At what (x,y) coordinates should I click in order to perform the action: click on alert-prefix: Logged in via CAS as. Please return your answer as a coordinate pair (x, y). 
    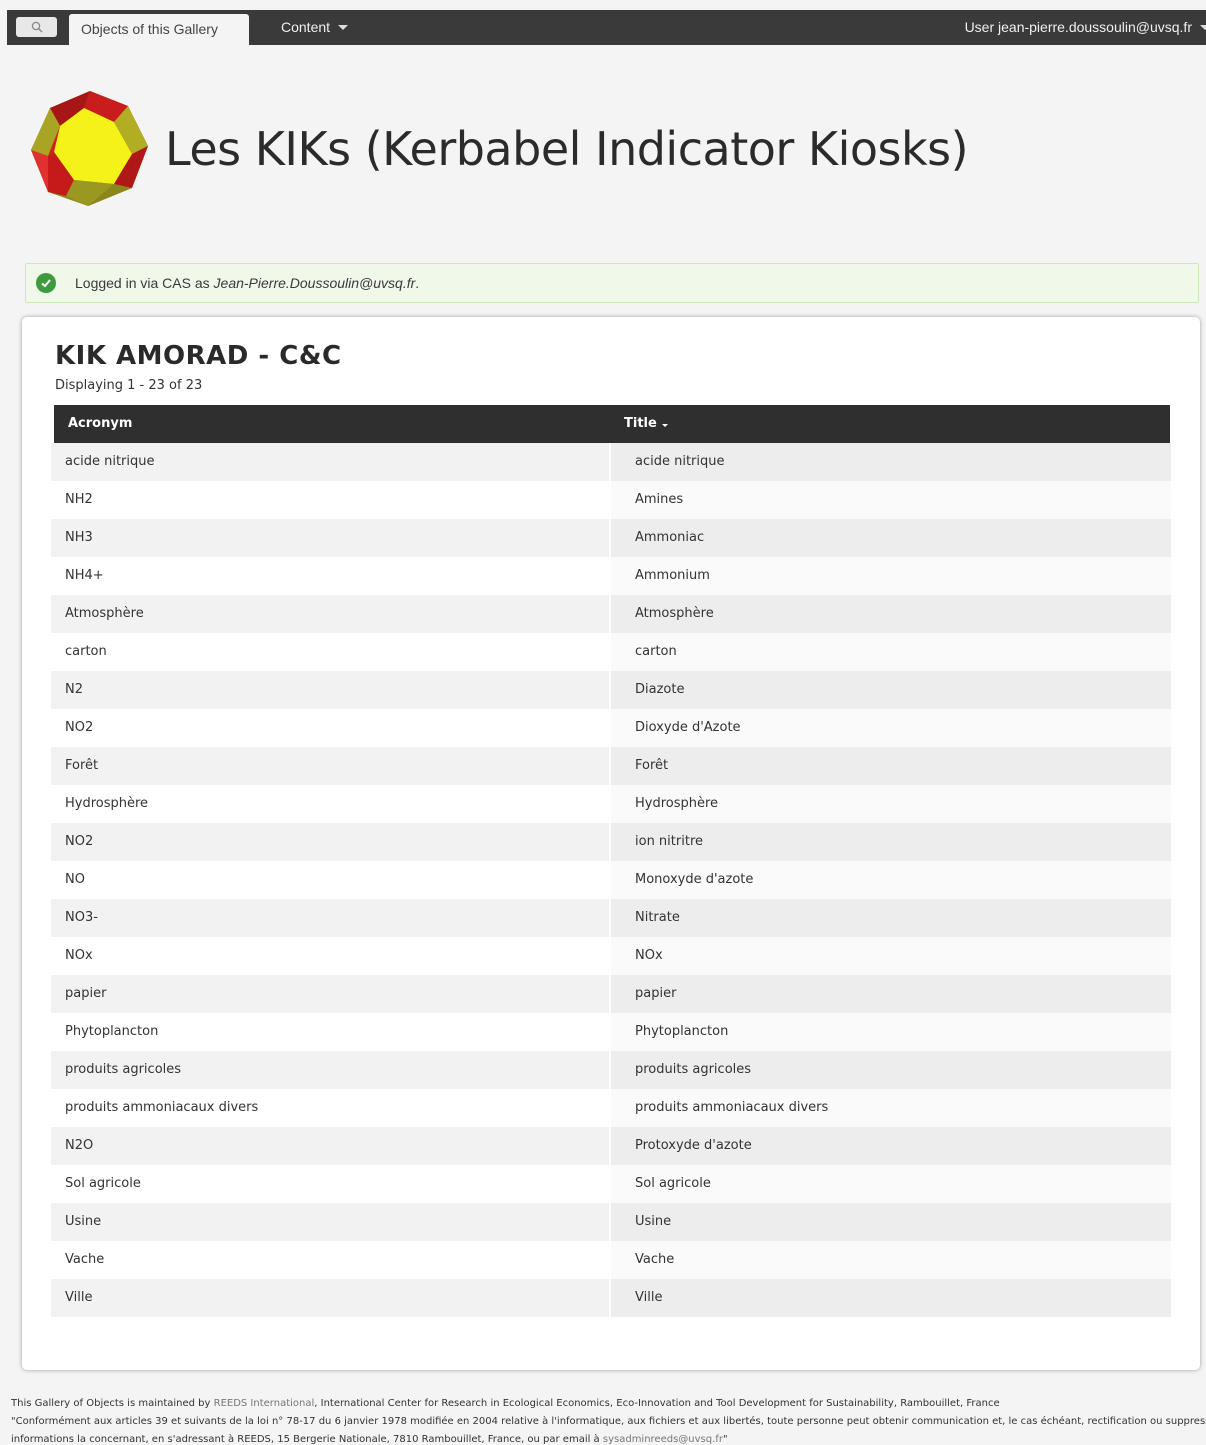
    Looking at the image, I should click on (144, 283).